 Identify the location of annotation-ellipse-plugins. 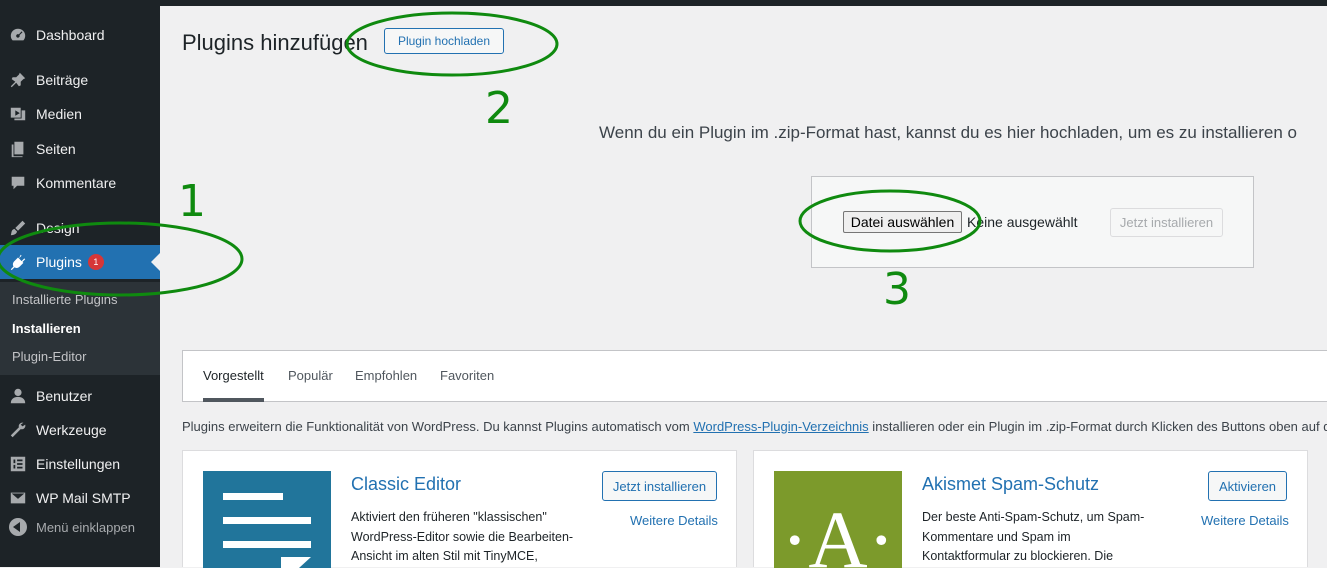
(122, 259).